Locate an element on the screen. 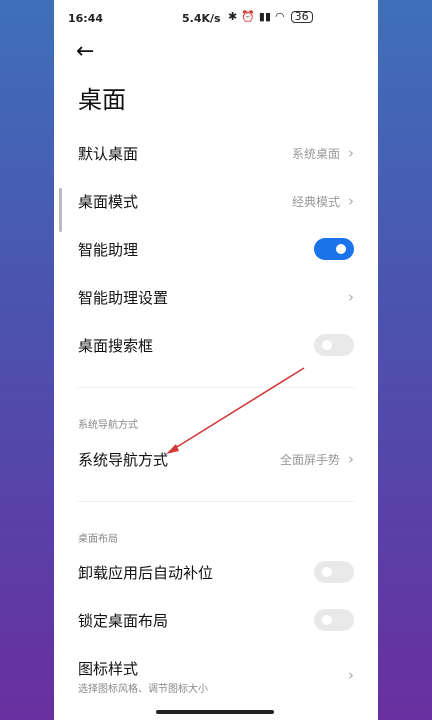 The height and width of the screenshot is (720, 432). smart-assistant-row: 智能助理 is located at coordinates (216, 250).